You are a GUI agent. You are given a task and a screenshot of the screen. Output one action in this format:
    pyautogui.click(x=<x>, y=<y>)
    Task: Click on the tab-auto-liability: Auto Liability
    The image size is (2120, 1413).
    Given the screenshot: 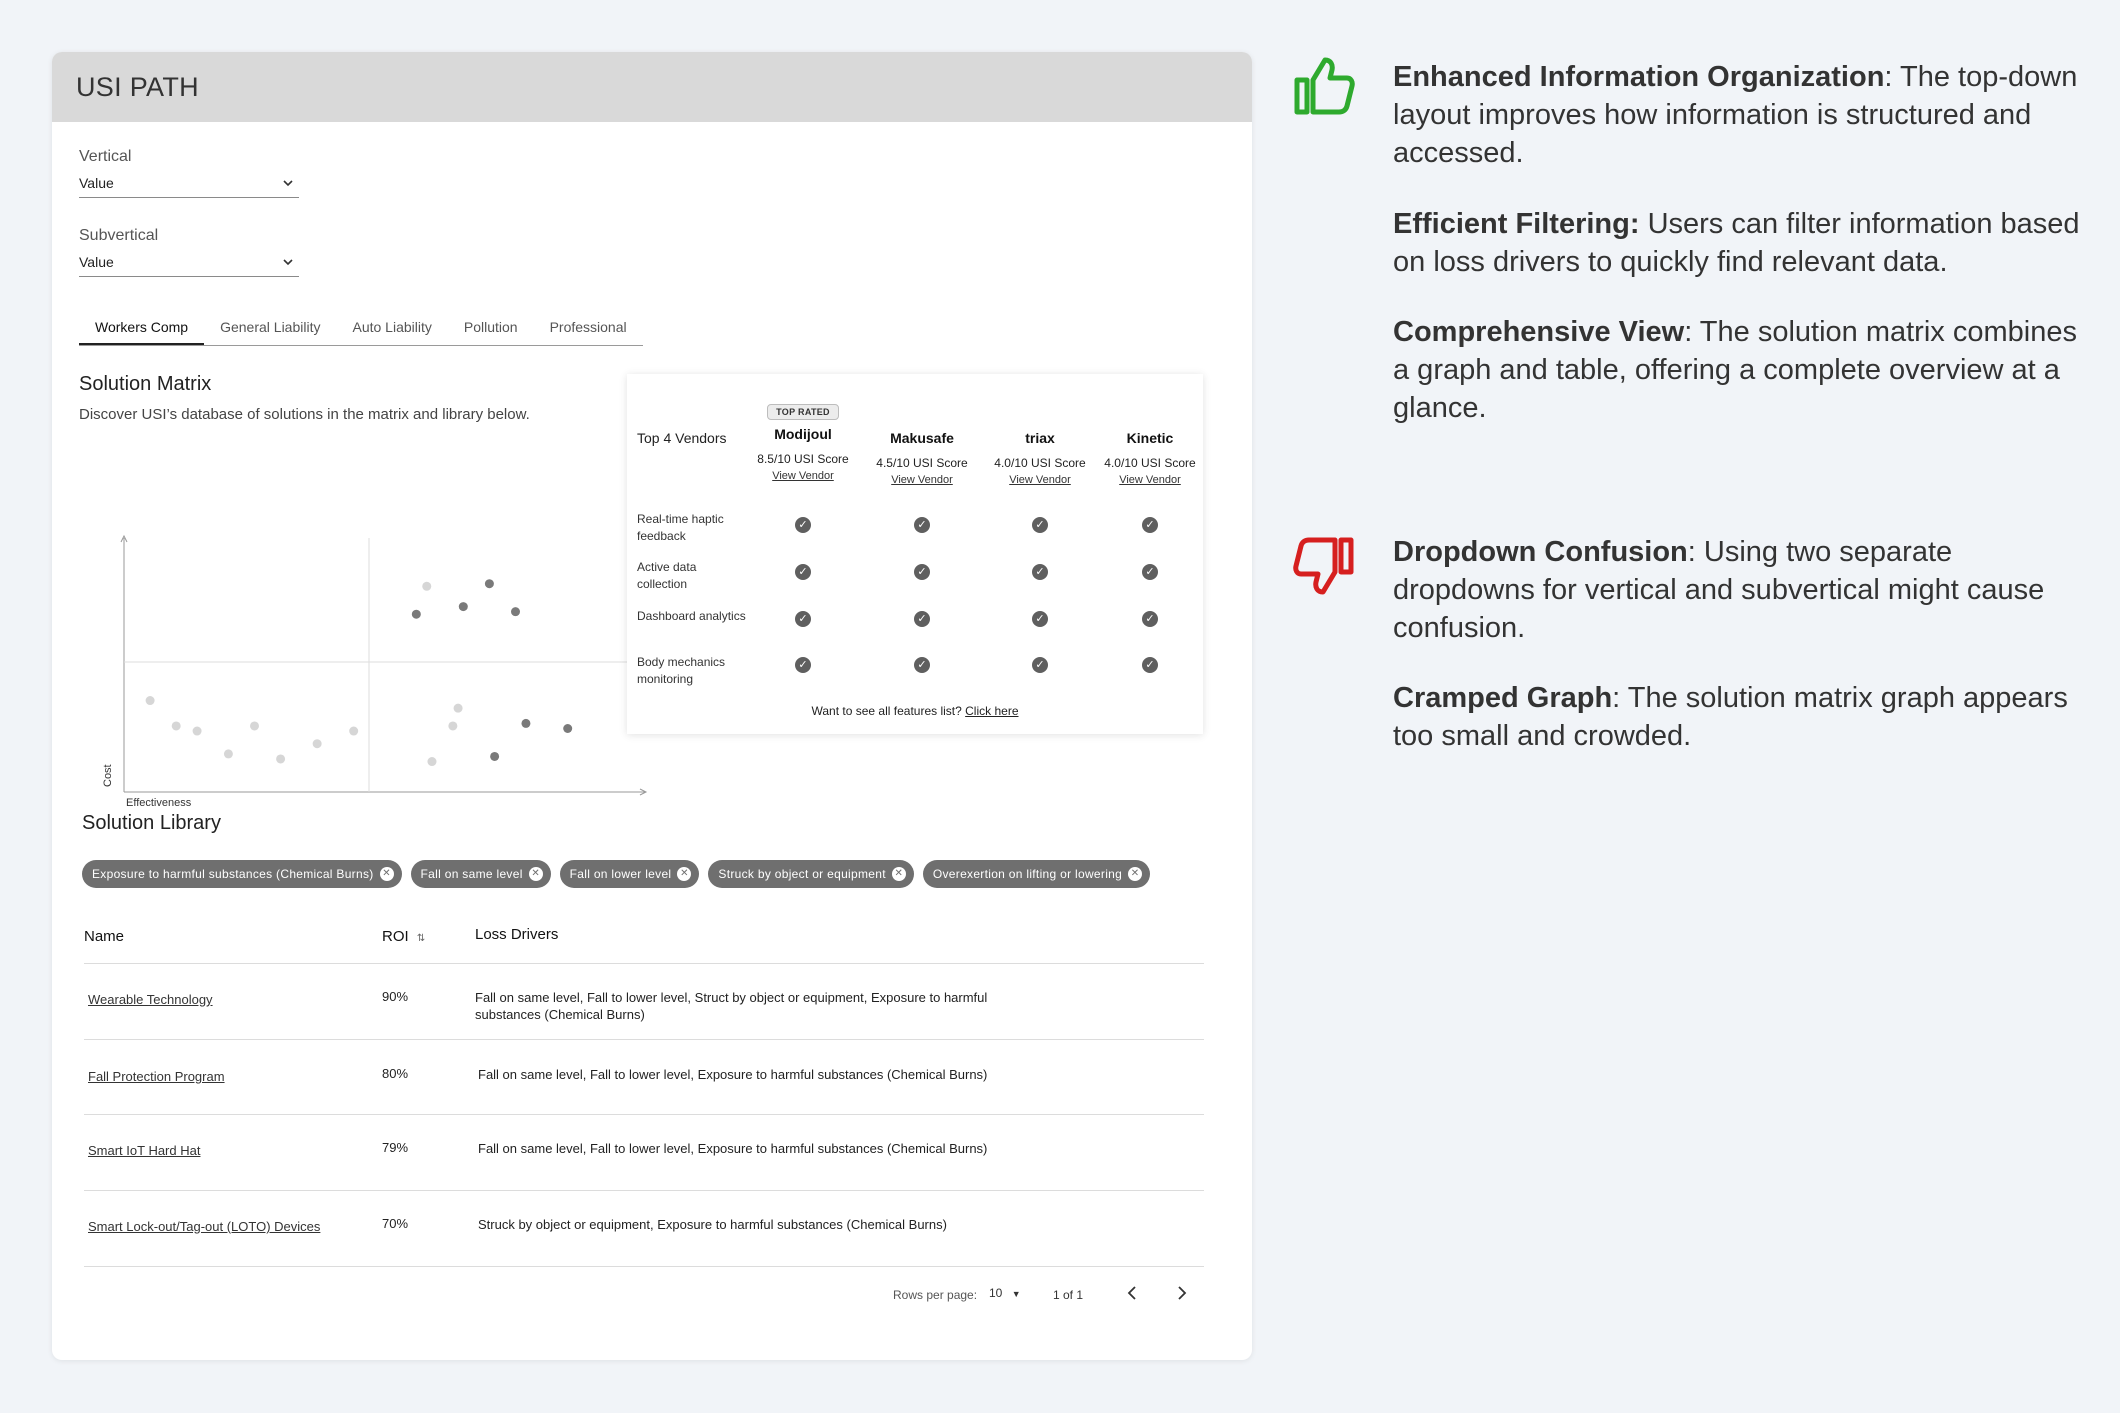 What is the action you would take?
    pyautogui.click(x=391, y=327)
    